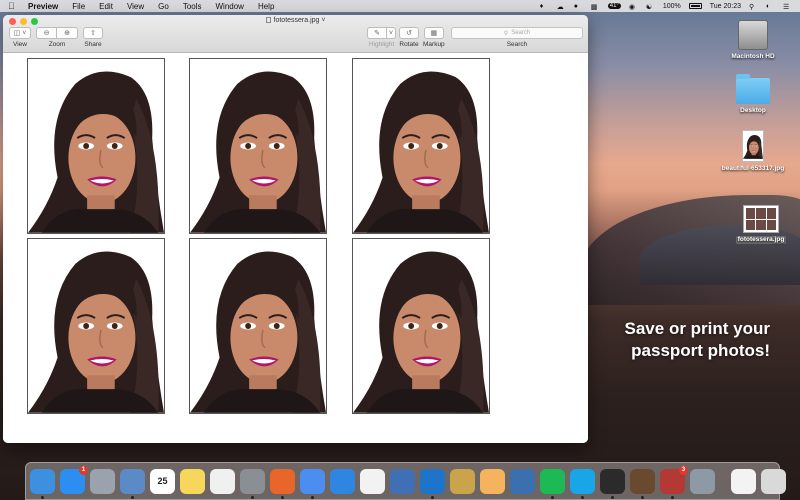  Describe the element at coordinates (612, 483) in the screenshot. I see `terminal-icon` at that location.